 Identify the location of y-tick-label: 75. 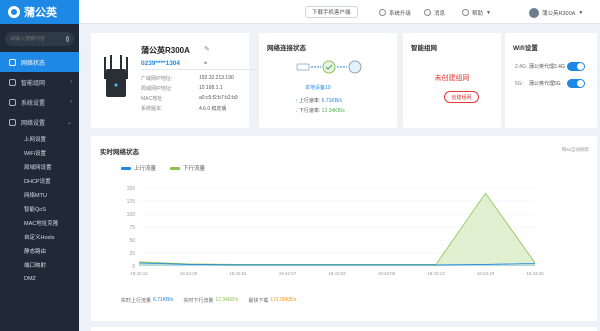
(132, 228).